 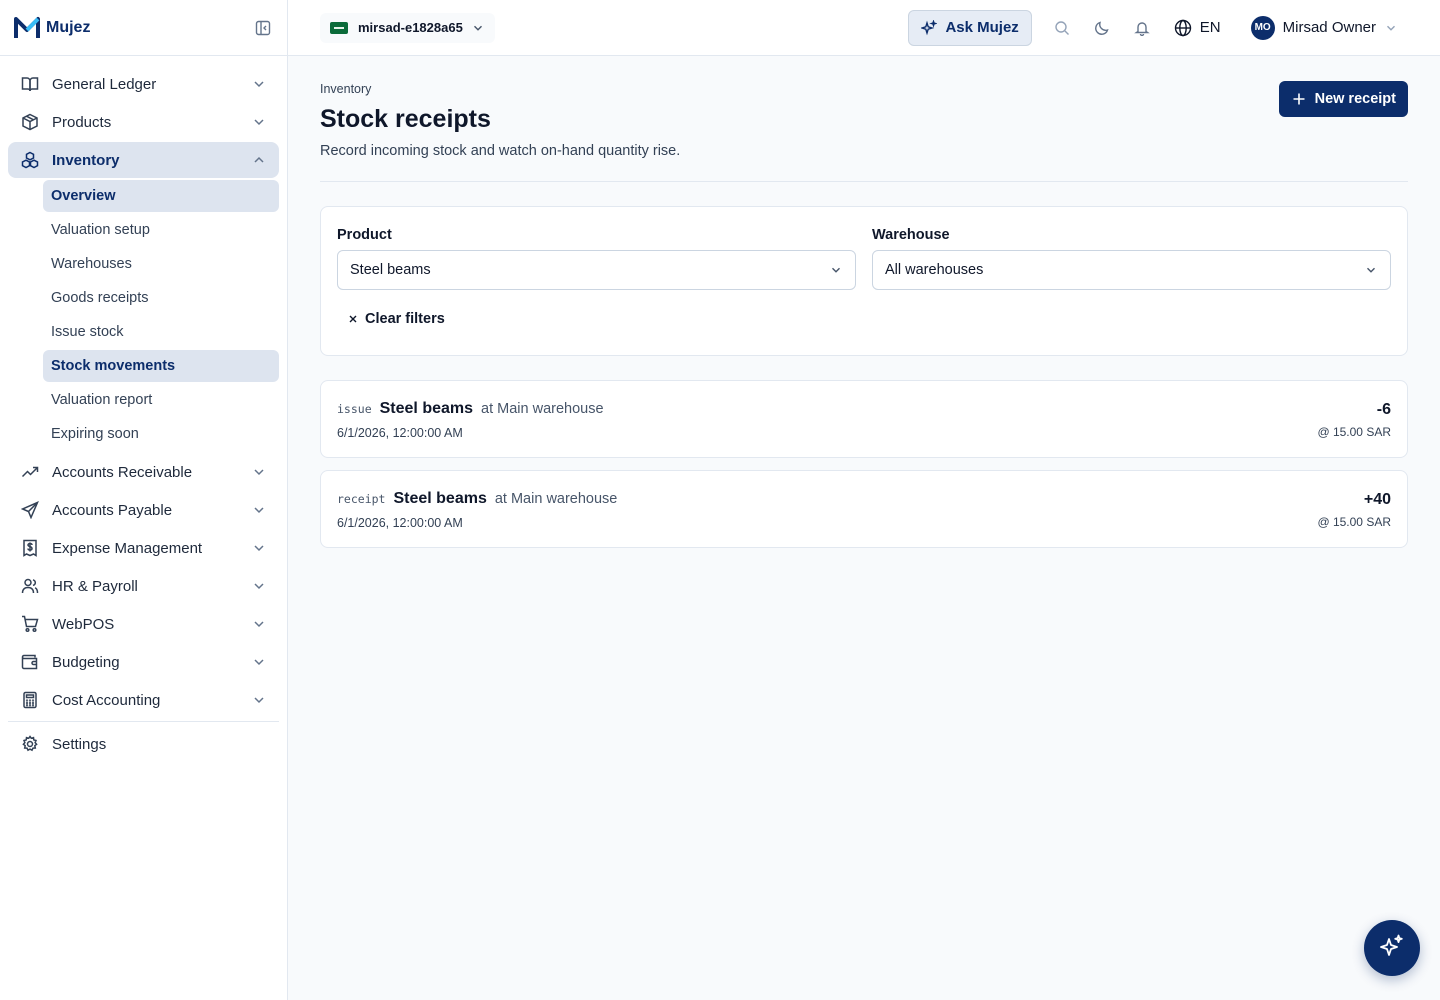 What do you see at coordinates (864, 181) in the screenshot?
I see `header-divider` at bounding box center [864, 181].